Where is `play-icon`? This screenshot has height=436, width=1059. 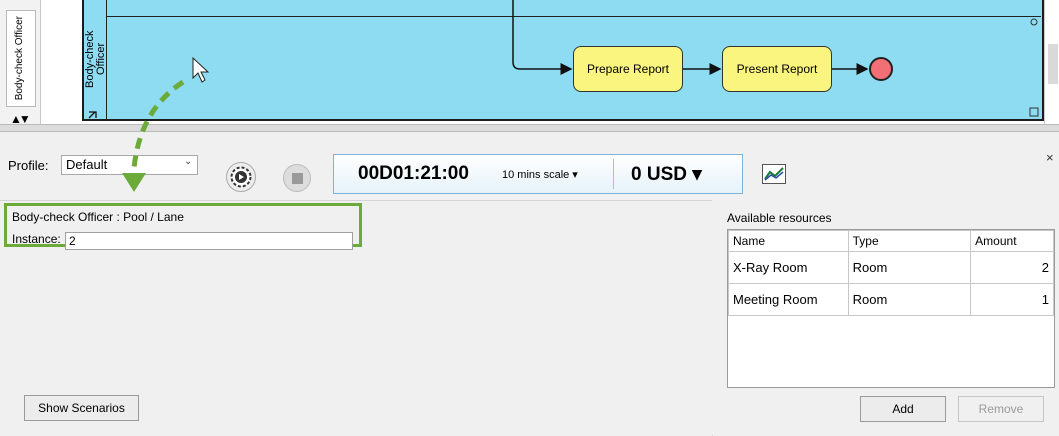 play-icon is located at coordinates (241, 177).